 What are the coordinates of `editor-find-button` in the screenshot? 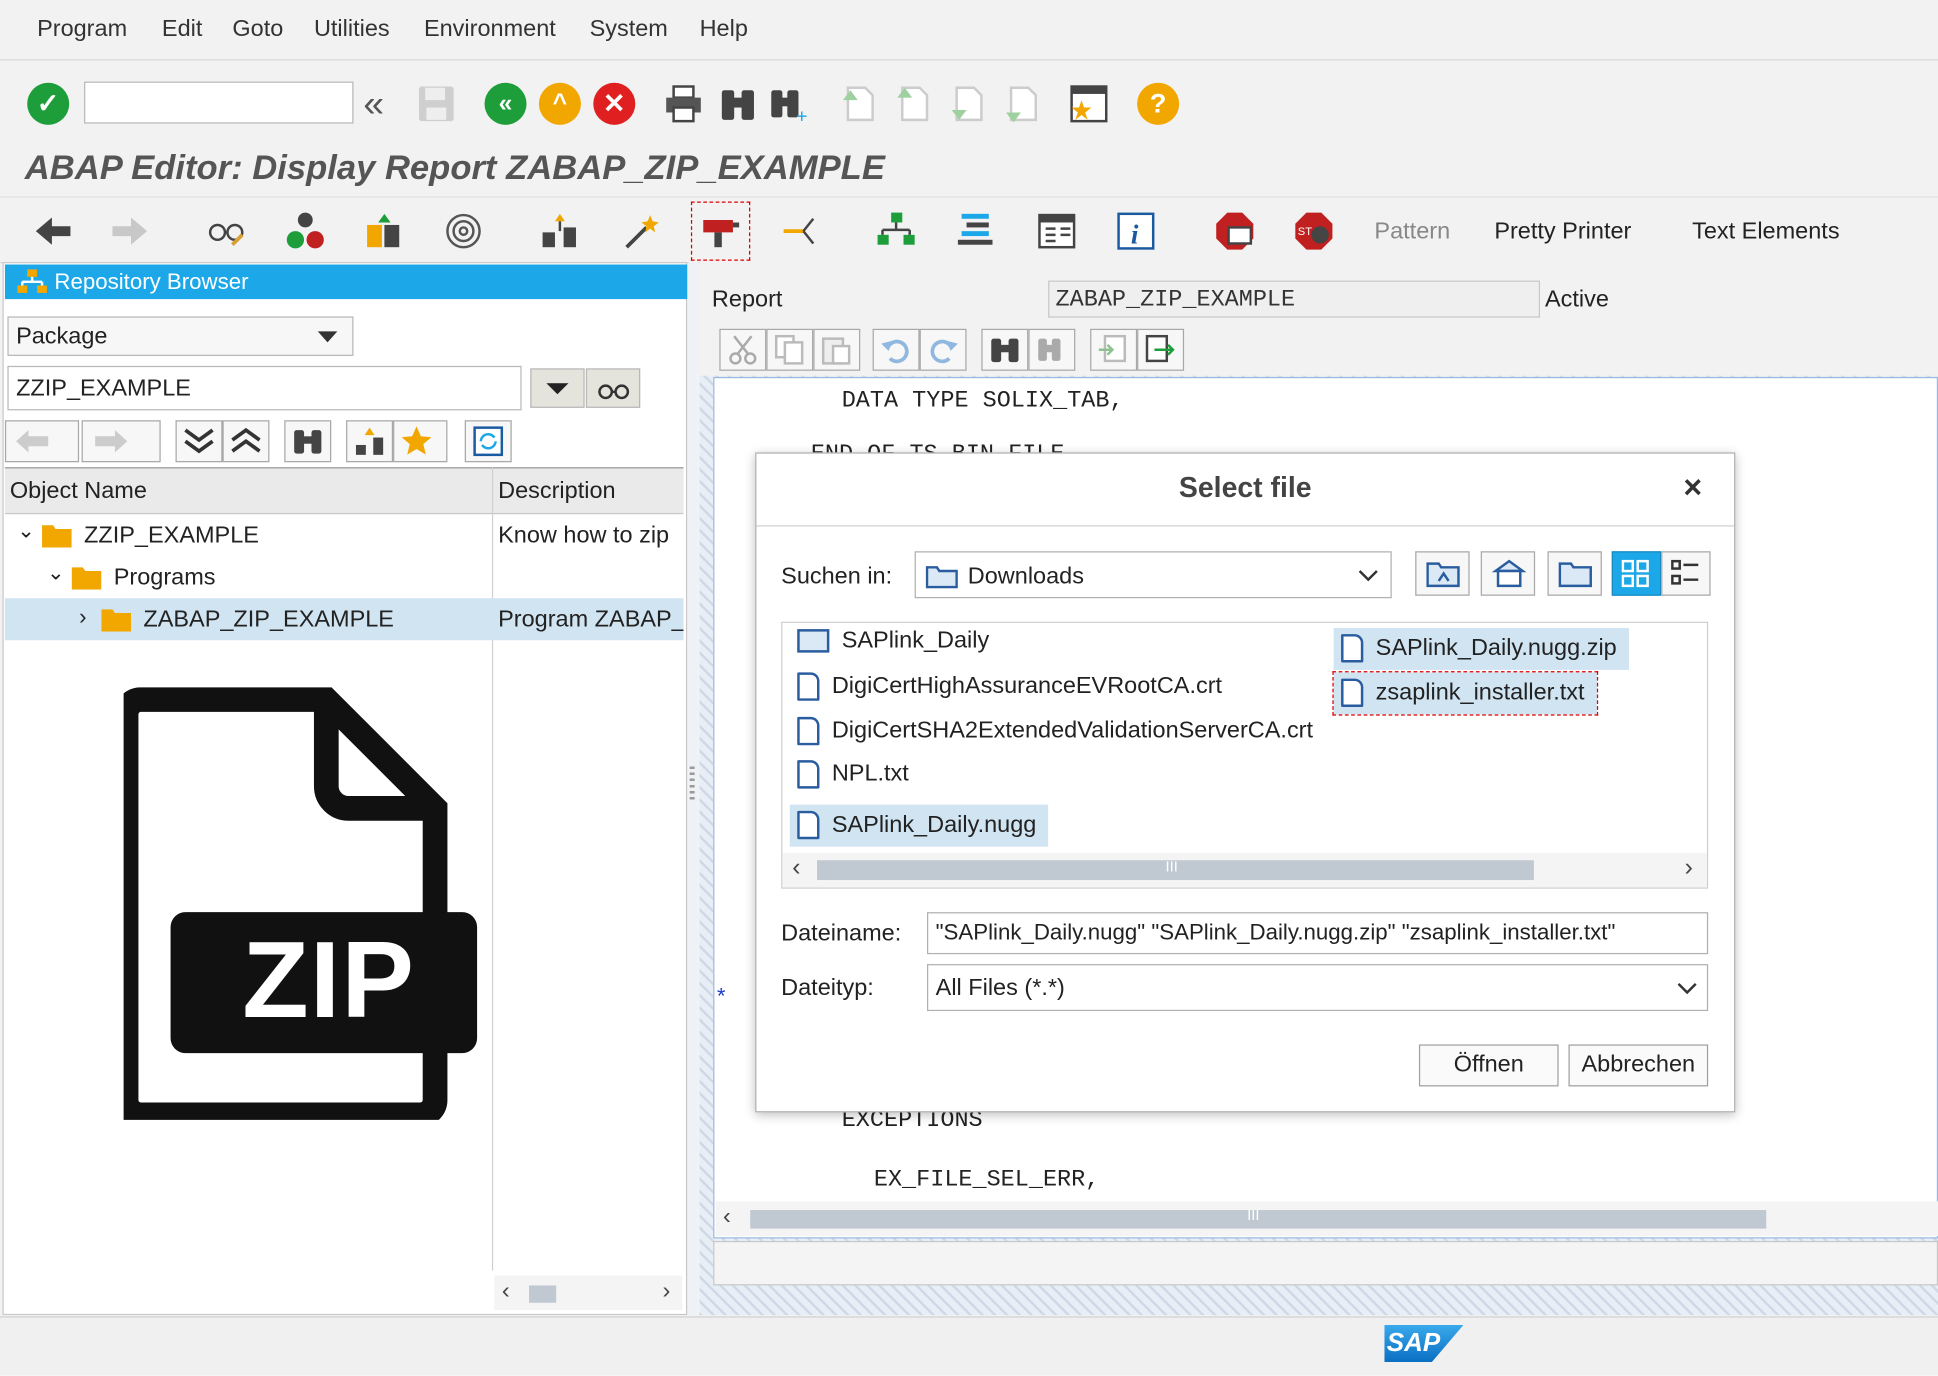 It's located at (1005, 349).